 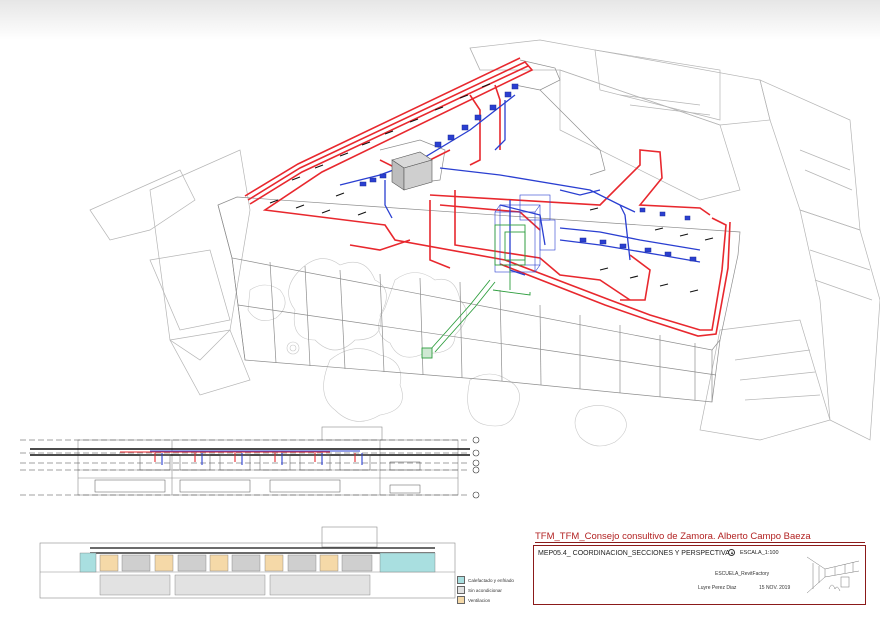 I want to click on legend-label: Calefactado y enfriado, so click(x=491, y=580).